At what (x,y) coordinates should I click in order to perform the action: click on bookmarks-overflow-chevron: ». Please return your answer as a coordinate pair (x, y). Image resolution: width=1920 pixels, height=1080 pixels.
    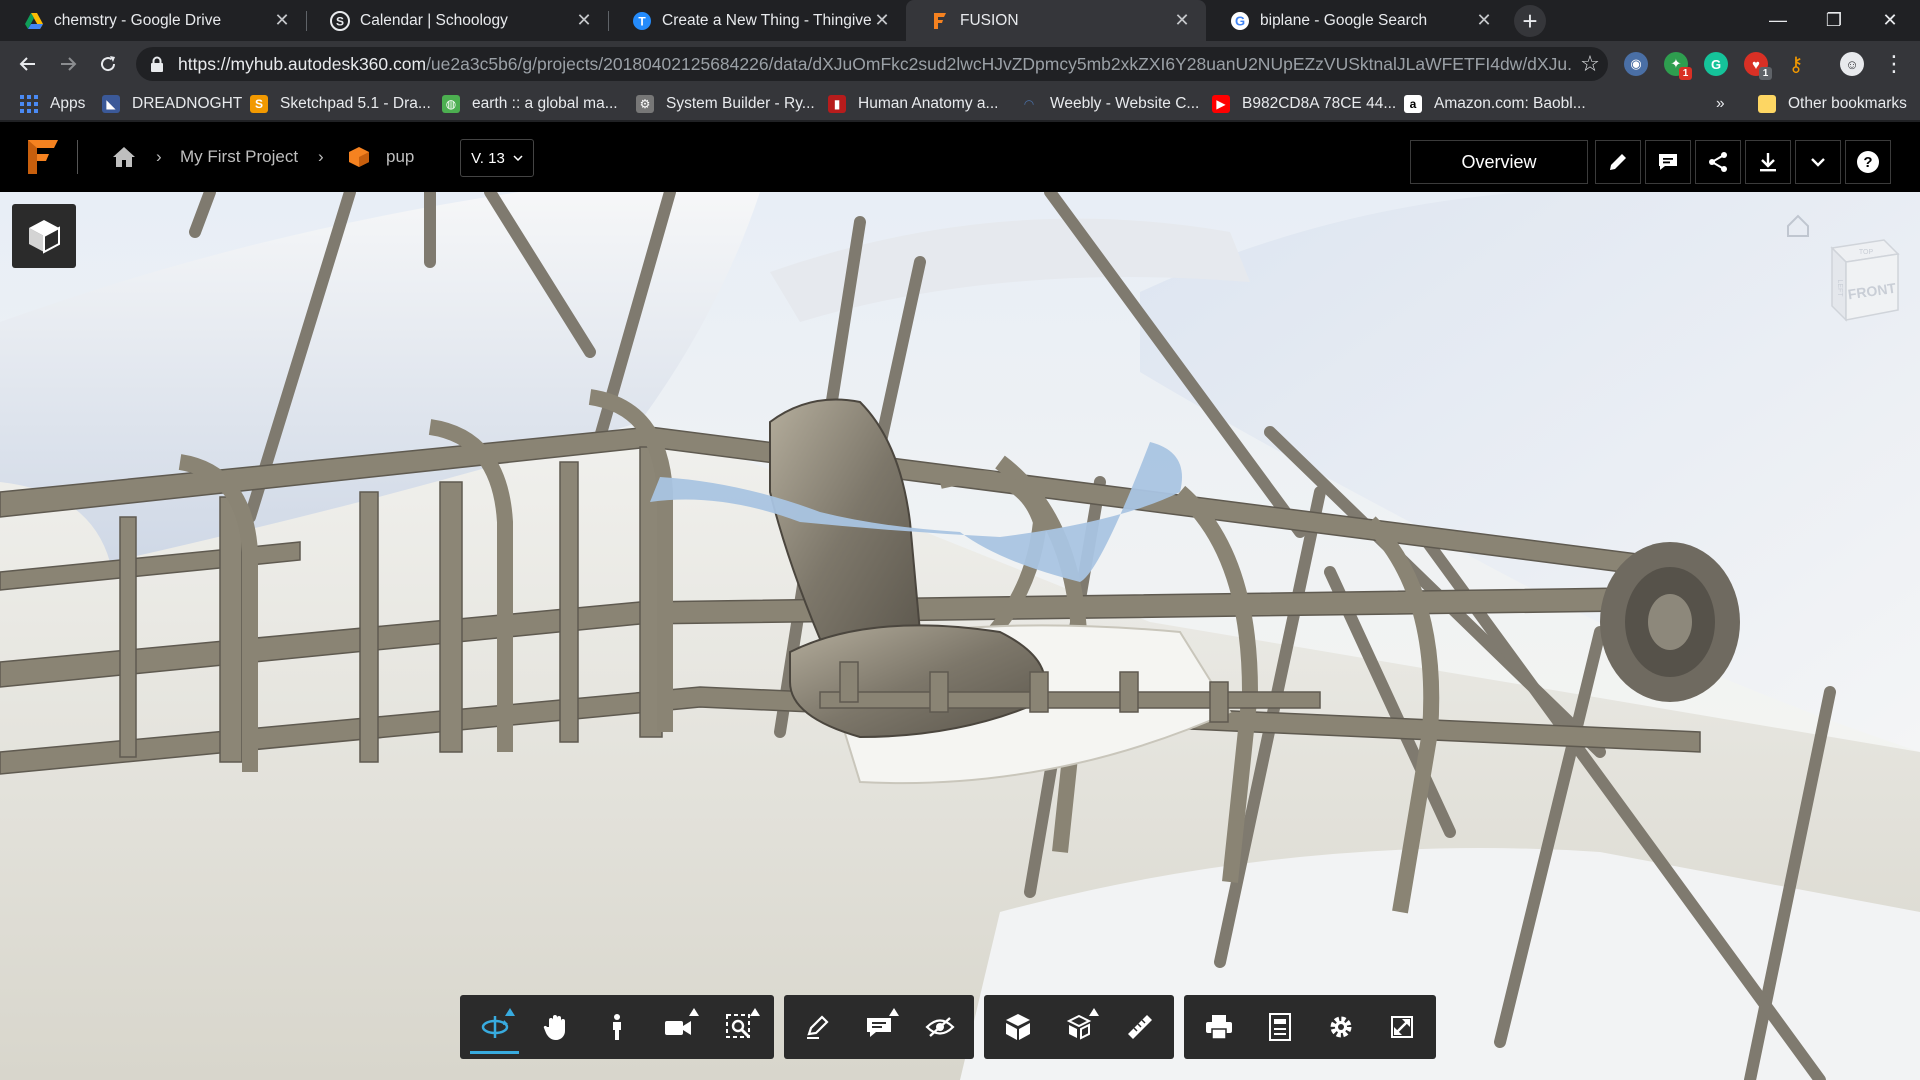
    Looking at the image, I should click on (1720, 104).